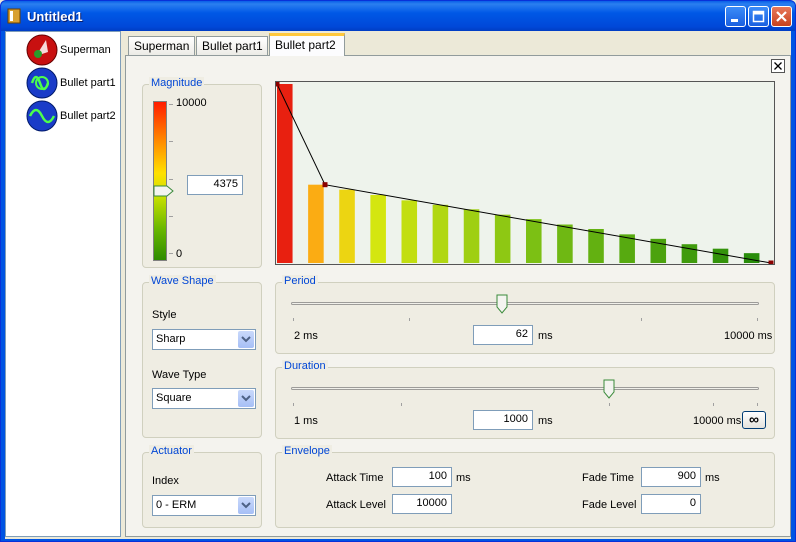 The width and height of the screenshot is (796, 542). Describe the element at coordinates (502, 304) in the screenshot. I see `period-slider-thumb` at that location.